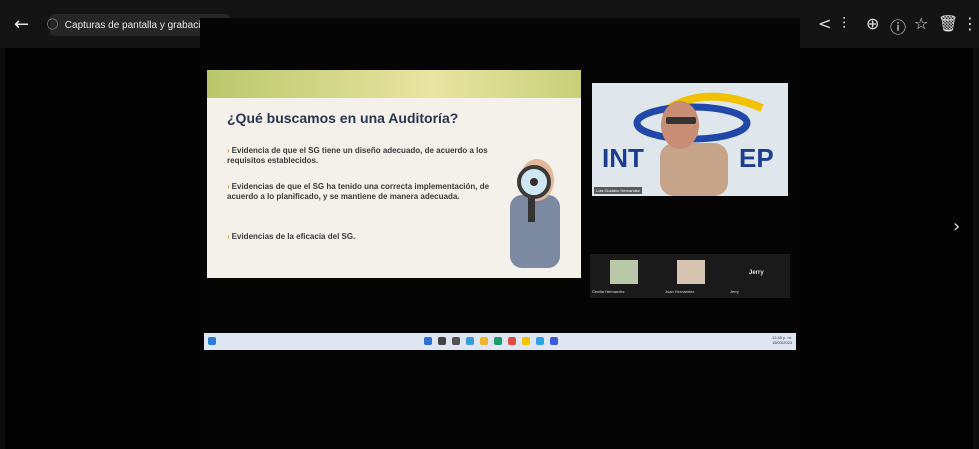  What do you see at coordinates (143, 25) in the screenshot?
I see `album-label: Capturas de pantalla y grabaciones` at bounding box center [143, 25].